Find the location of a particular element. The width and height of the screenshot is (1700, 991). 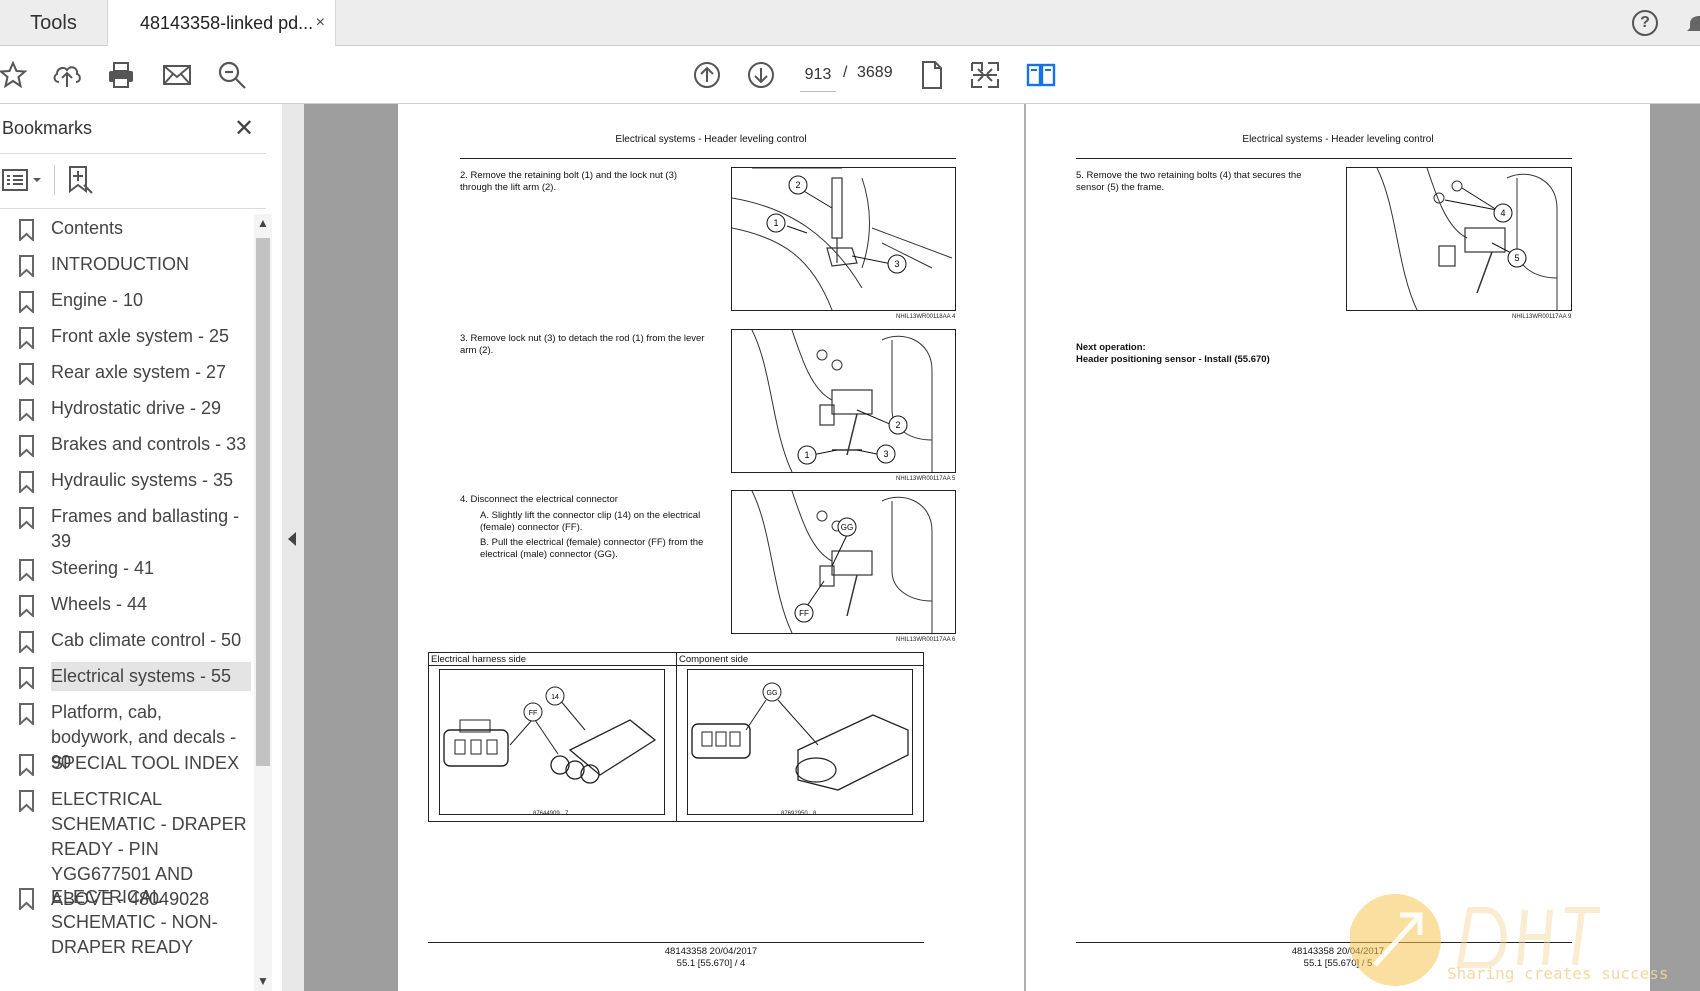

bell-icon is located at coordinates (1693, 23).